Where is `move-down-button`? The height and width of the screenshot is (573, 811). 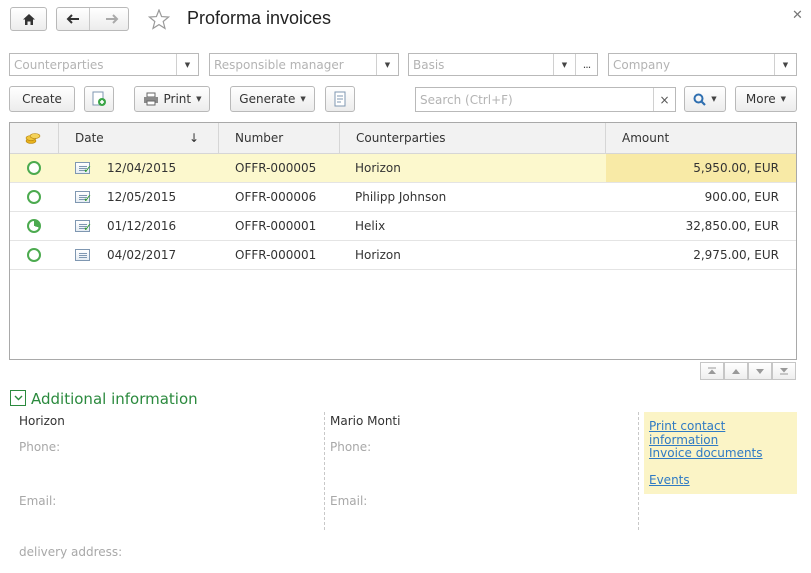
move-down-button is located at coordinates (760, 371).